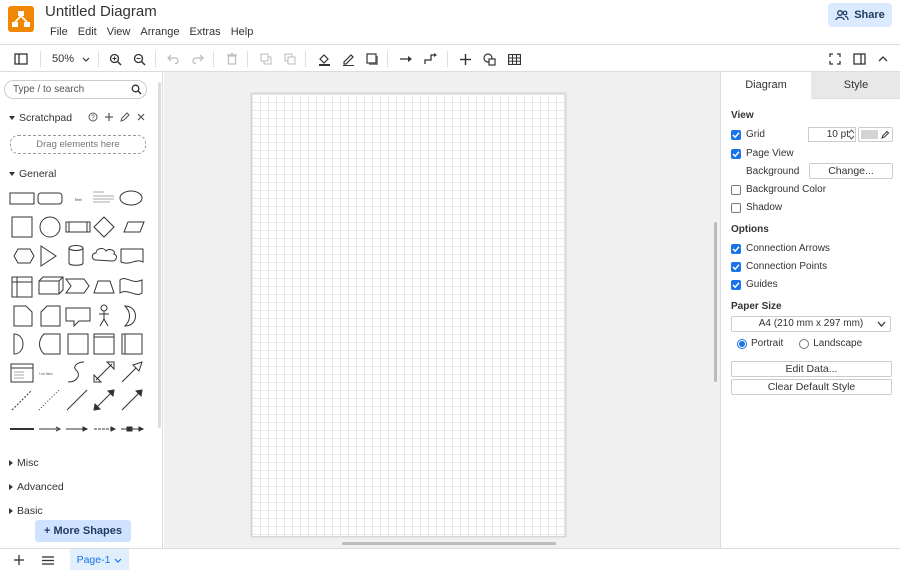 The width and height of the screenshot is (900, 570). I want to click on section-basic-label: Basic, so click(30, 511).